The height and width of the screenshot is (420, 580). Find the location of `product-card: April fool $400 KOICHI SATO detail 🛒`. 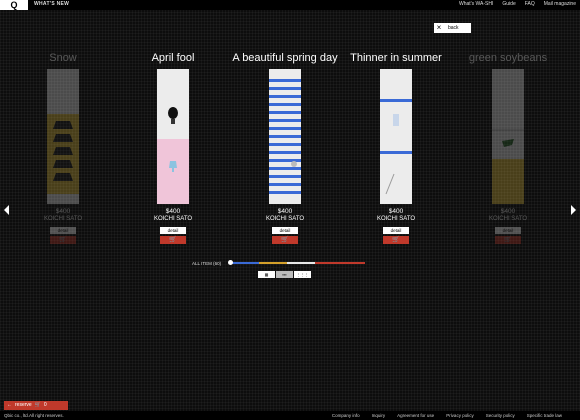

product-card: April fool $400 KOICHI SATO detail 🛒 is located at coordinates (173, 147).